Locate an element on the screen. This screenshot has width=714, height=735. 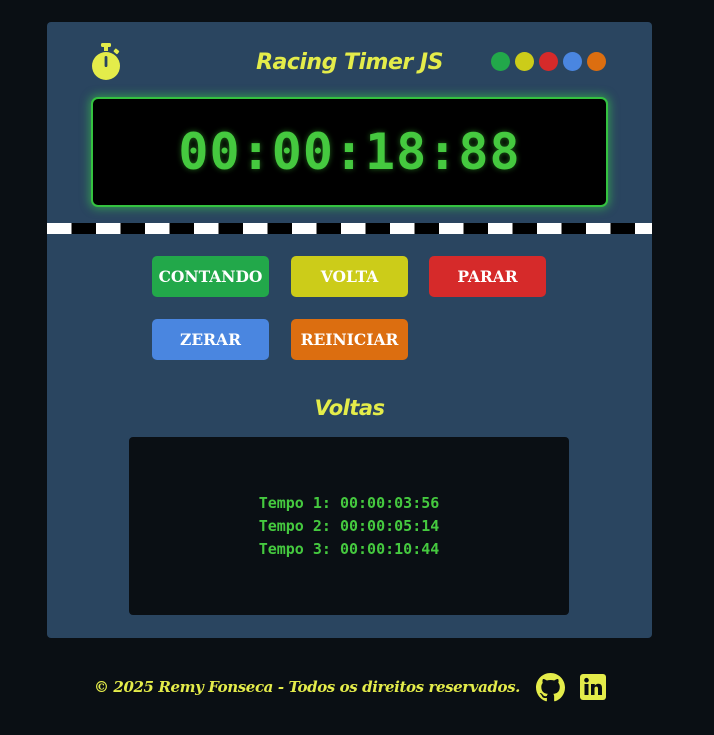
restart-button: REINICIAR is located at coordinates (349, 339).